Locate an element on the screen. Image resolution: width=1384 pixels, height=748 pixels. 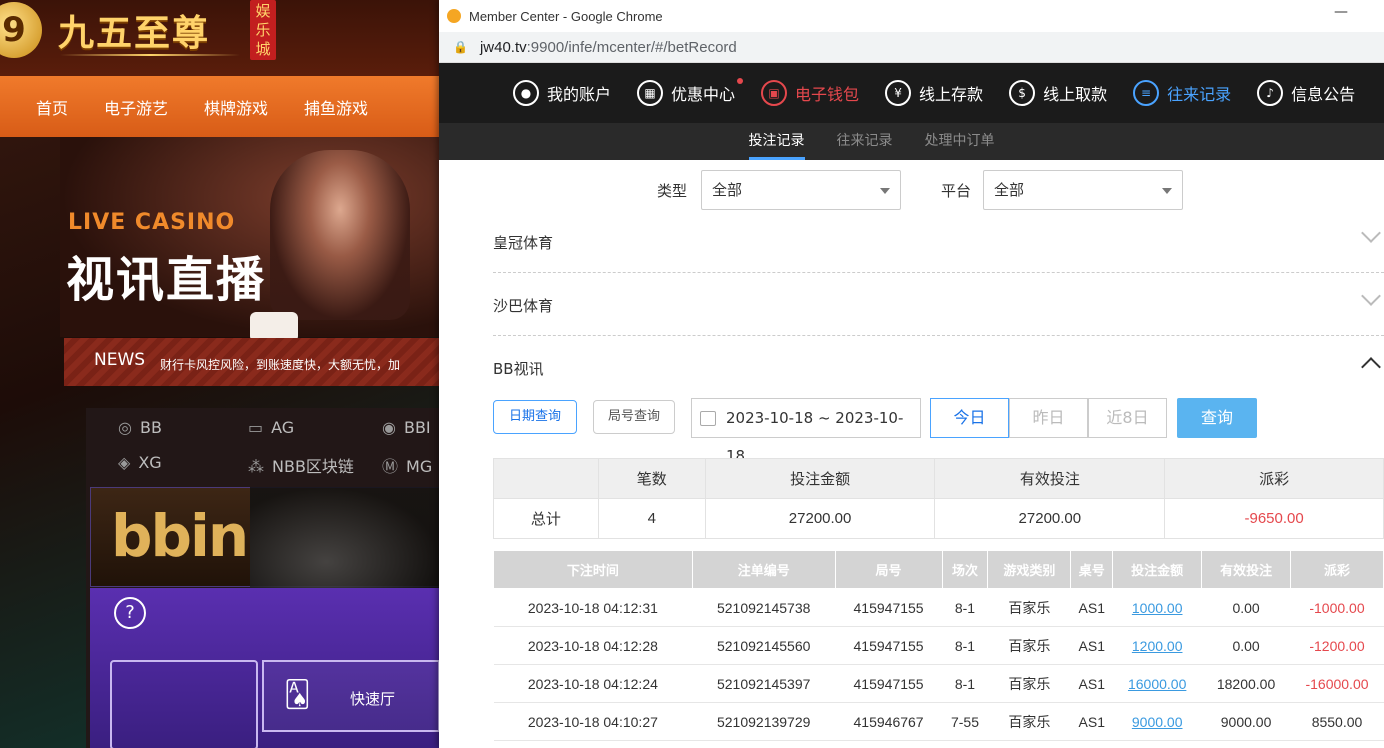
platform-ag: ▭ AG is located at coordinates (271, 427).